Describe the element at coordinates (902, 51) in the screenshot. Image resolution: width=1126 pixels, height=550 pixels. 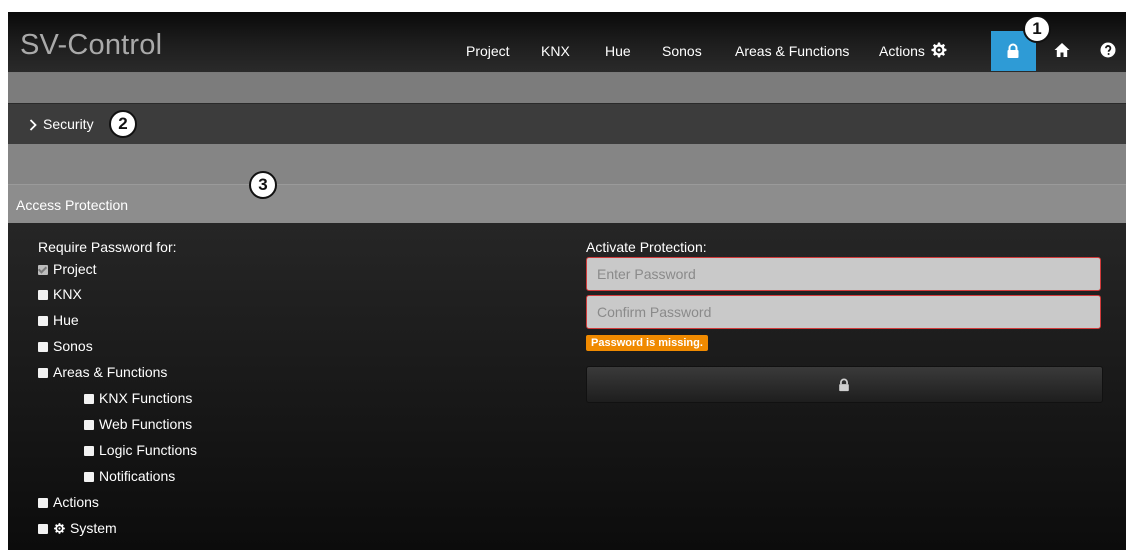
I see `nav-actions: Actions` at that location.